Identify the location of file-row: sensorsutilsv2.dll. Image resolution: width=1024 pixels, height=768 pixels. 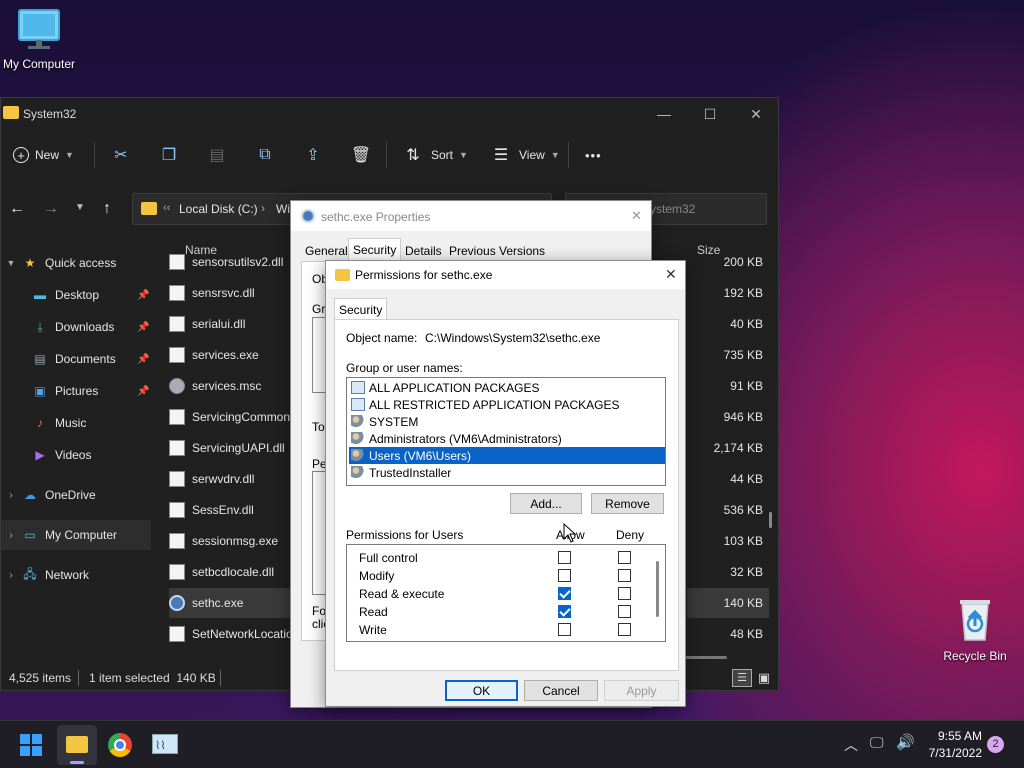
(231, 262).